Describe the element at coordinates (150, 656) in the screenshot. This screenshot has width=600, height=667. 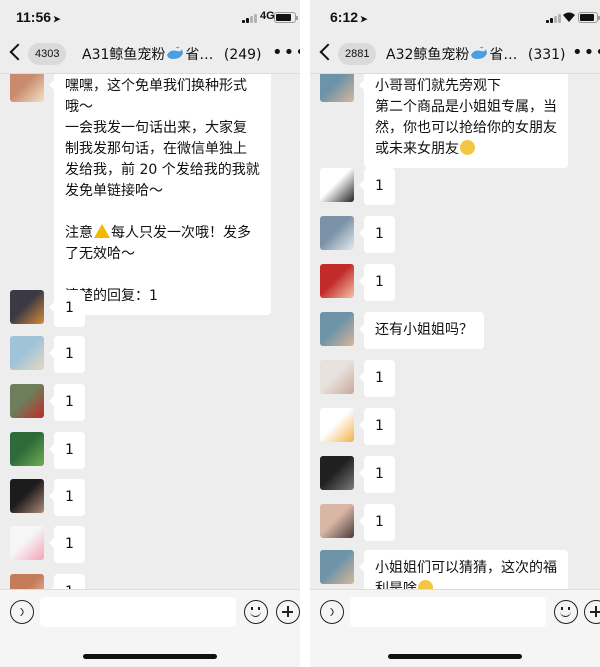
I see `home-indicator` at that location.